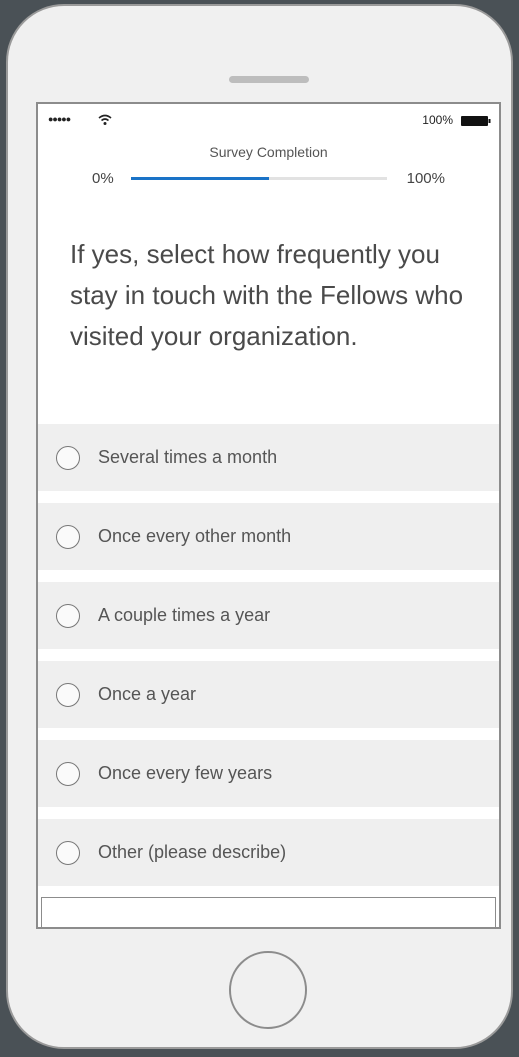  I want to click on option-other: Other (please describe), so click(268, 852).